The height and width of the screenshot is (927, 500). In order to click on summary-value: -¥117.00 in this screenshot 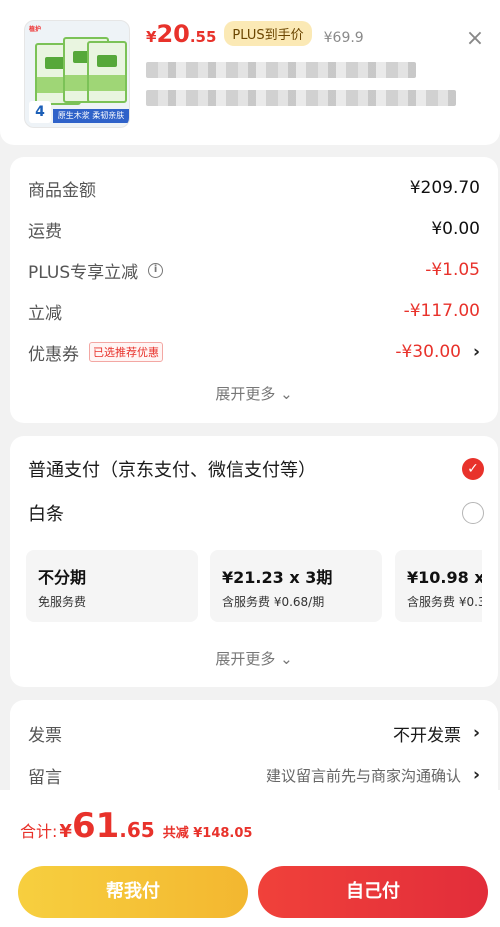, I will do `click(441, 311)`.